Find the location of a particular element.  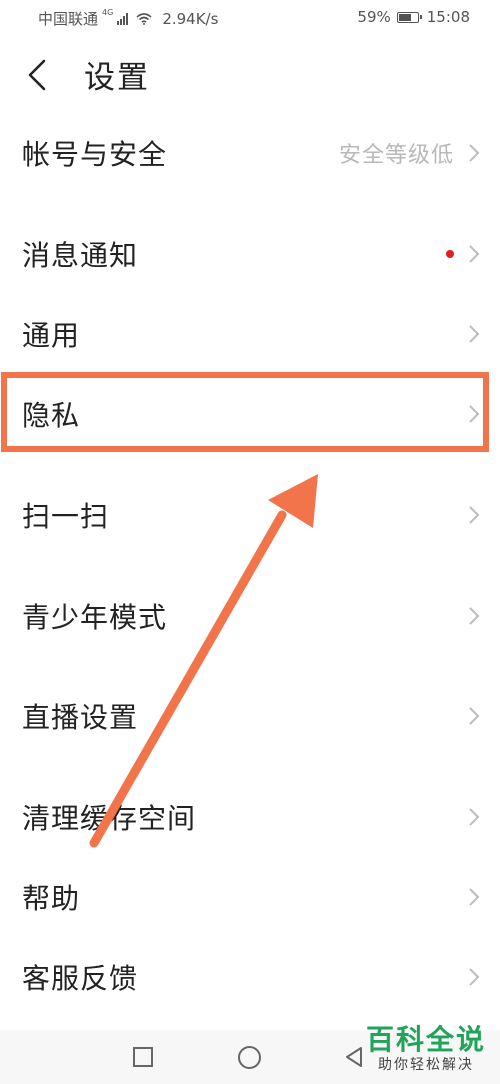

settings-item-label: 消息通知 is located at coordinates (80, 255).